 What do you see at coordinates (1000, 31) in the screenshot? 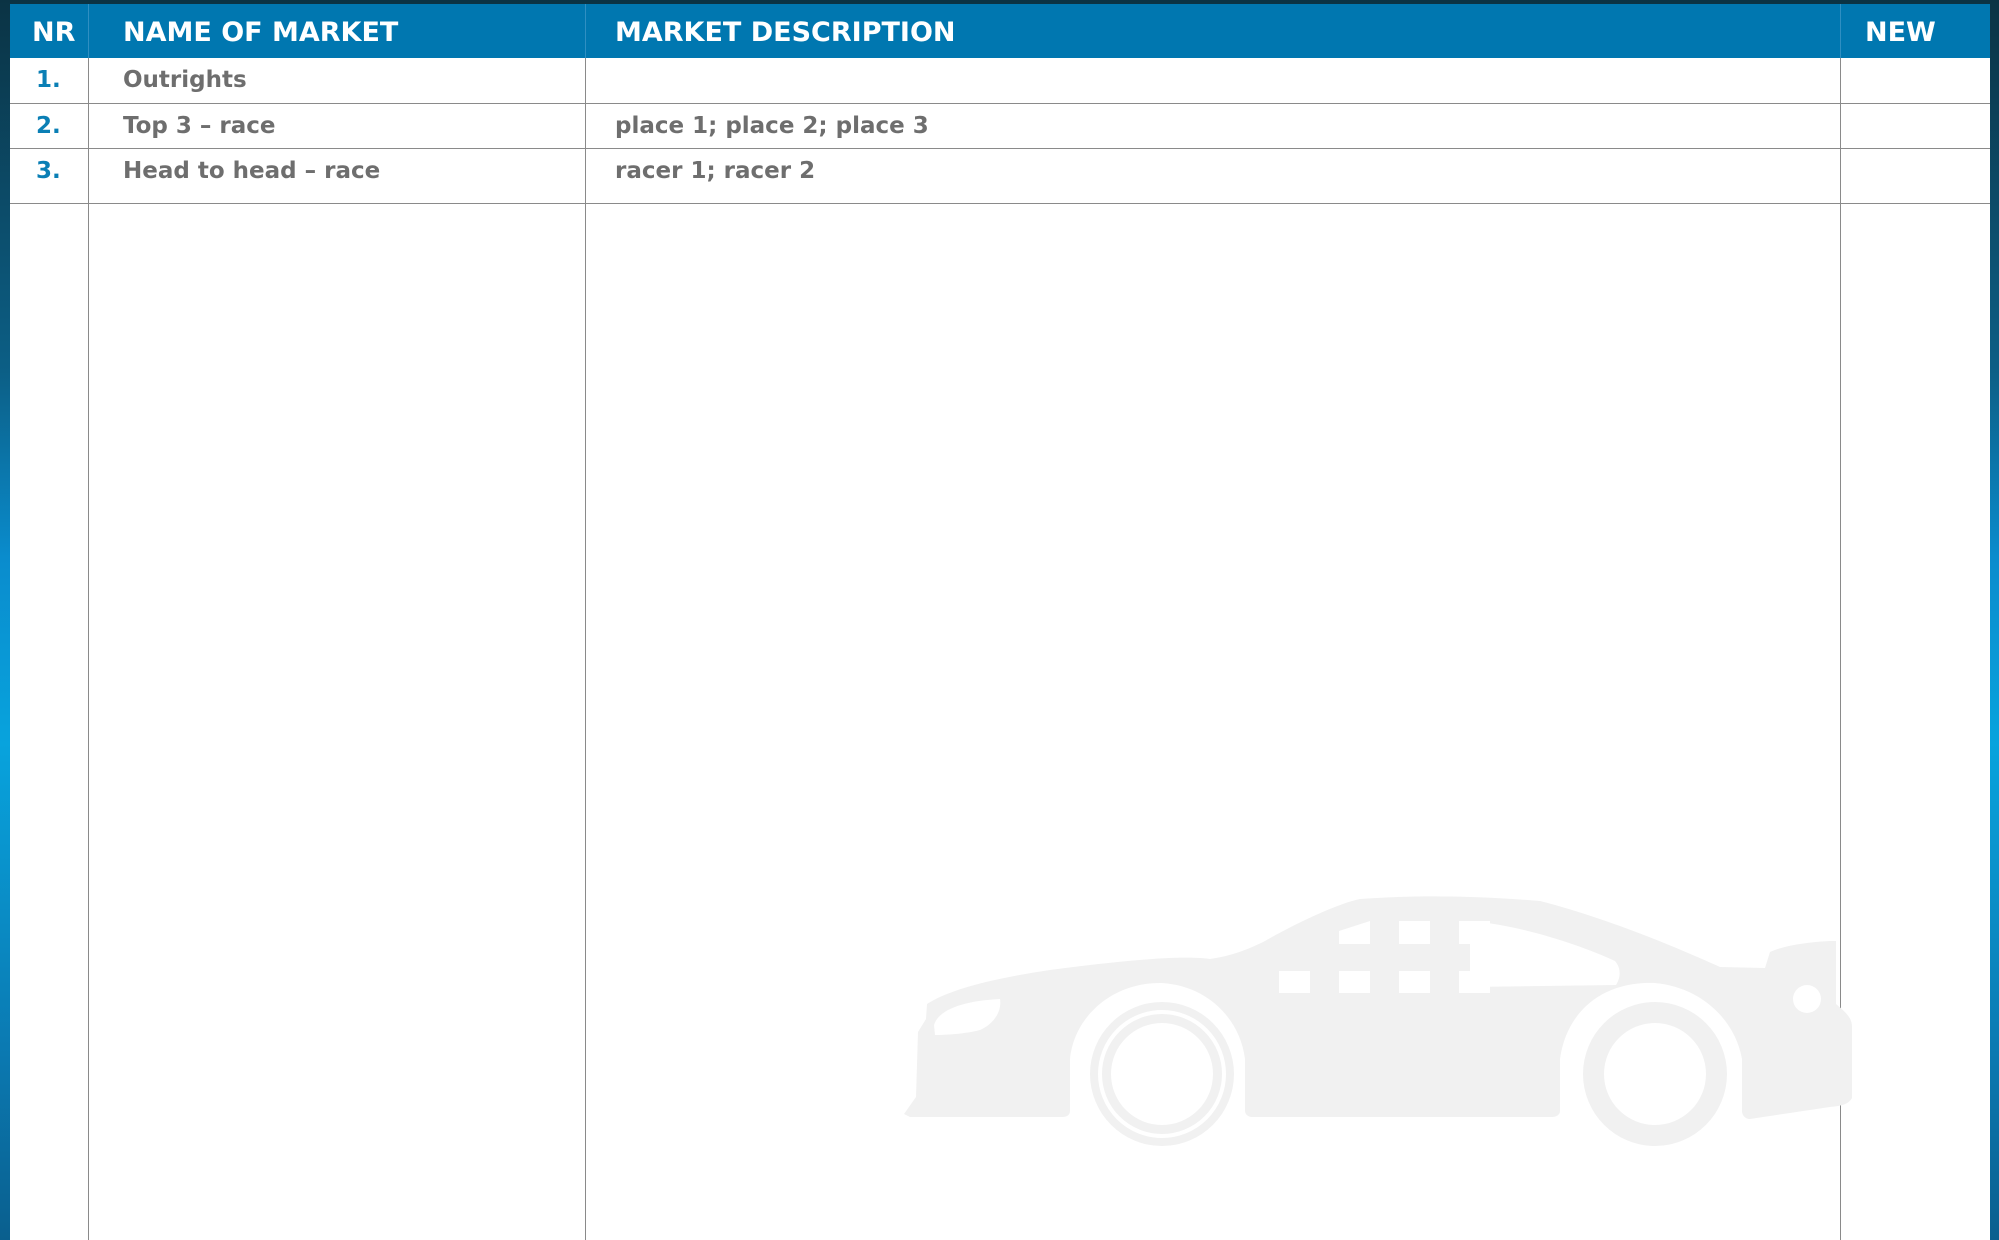
I see `table-header: NR NAME OF MARKET MARKET DESCRIPTION NEW` at bounding box center [1000, 31].